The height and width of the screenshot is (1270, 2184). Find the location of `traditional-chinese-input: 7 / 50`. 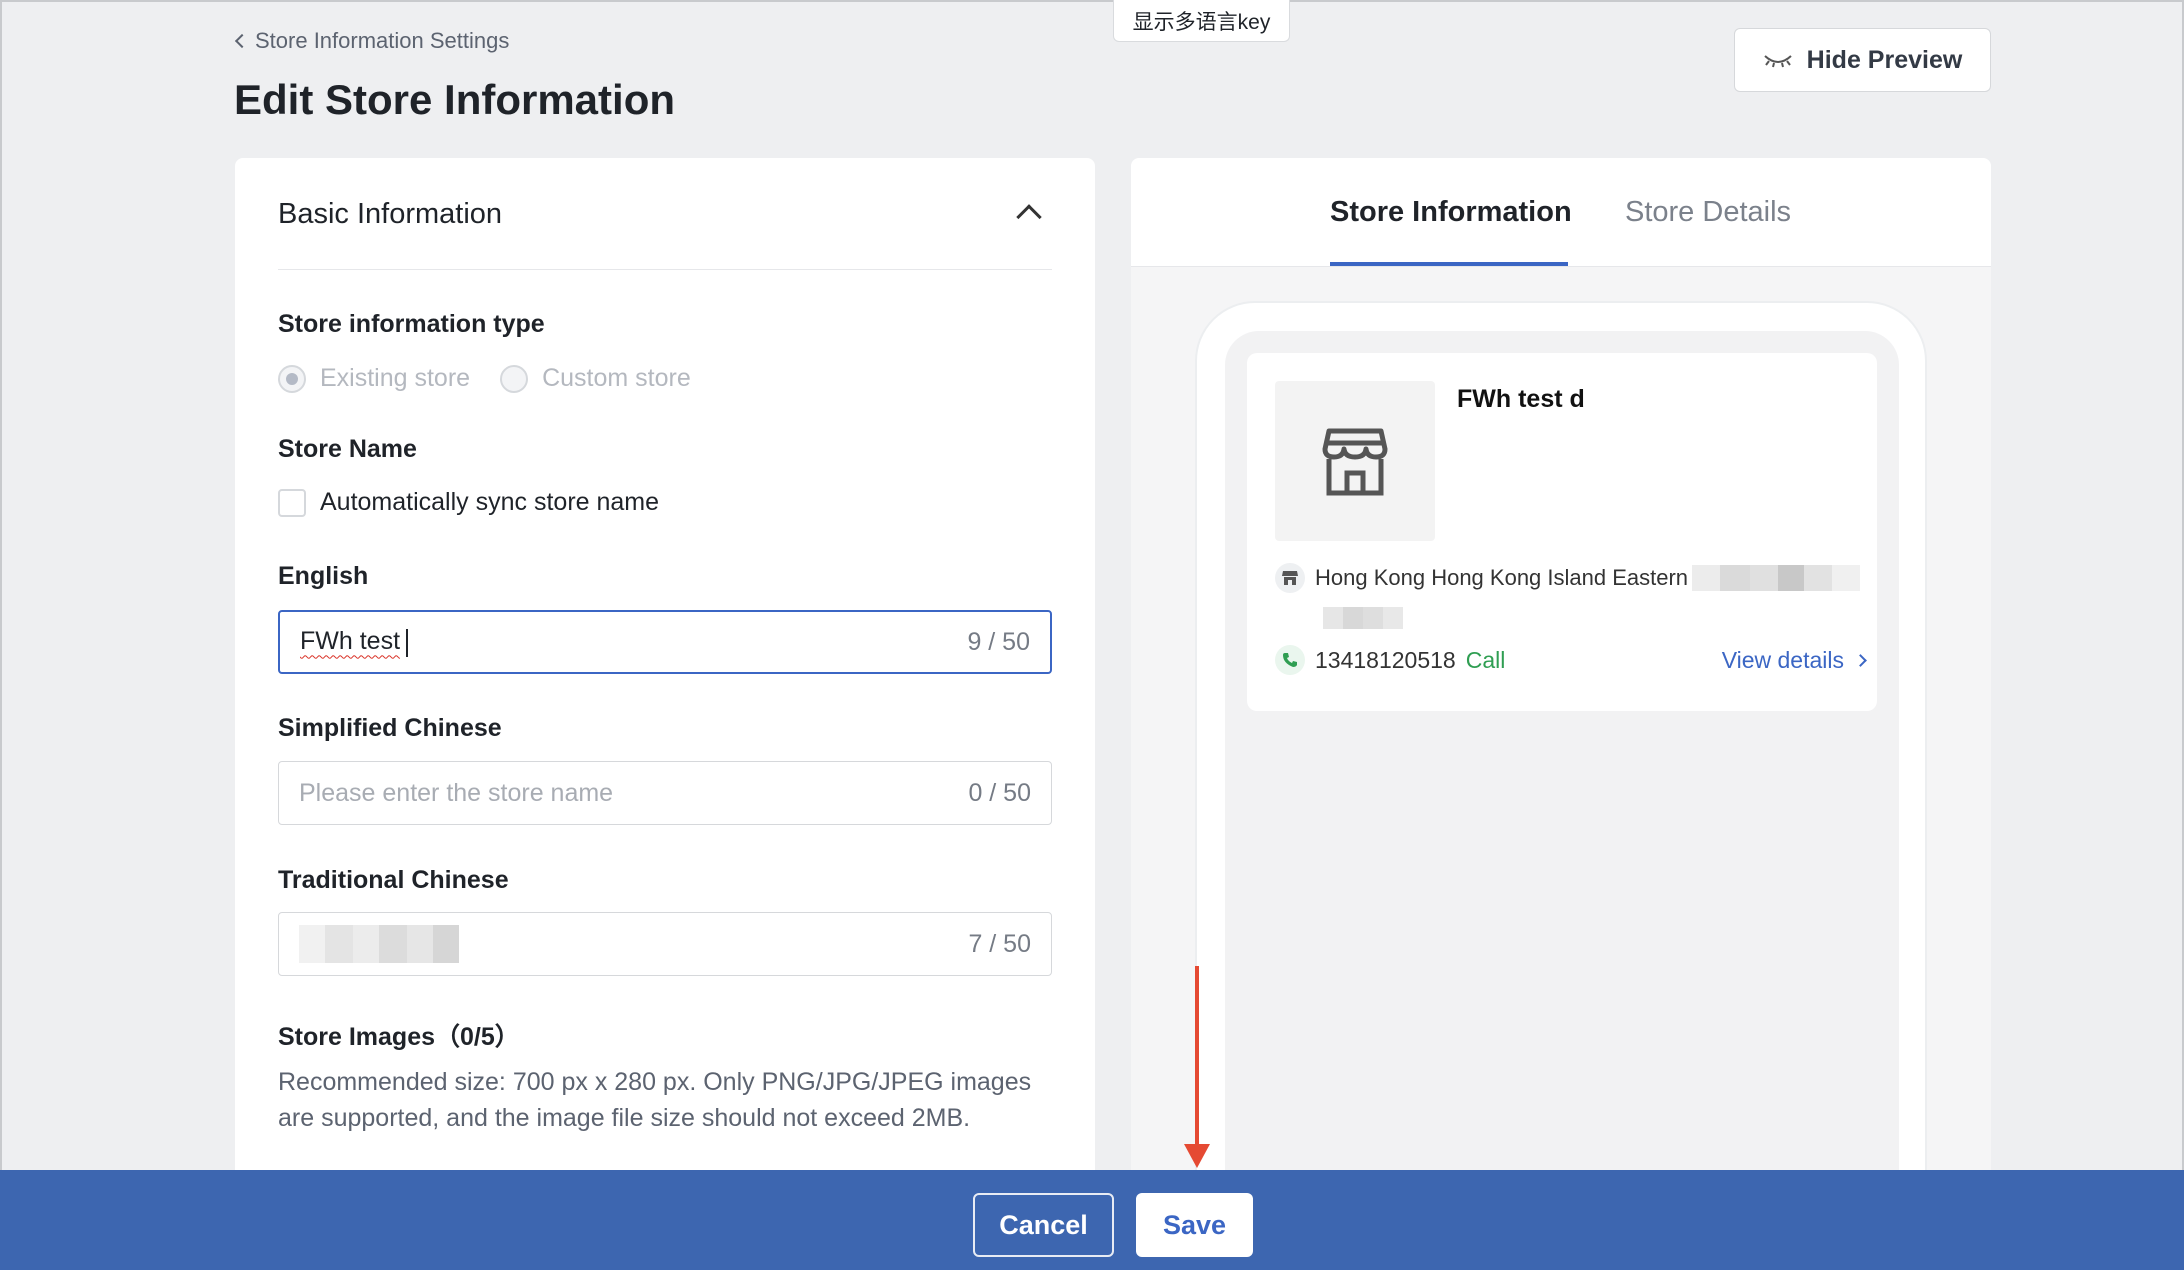

traditional-chinese-input: 7 / 50 is located at coordinates (665, 944).